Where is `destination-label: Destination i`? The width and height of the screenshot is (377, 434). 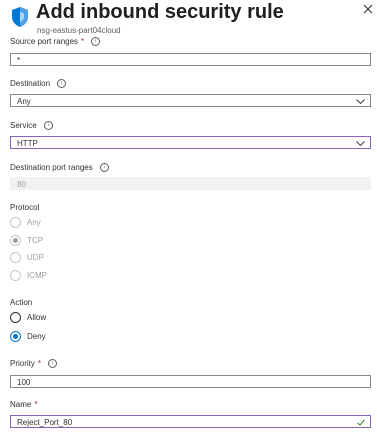
destination-label: Destination i is located at coordinates (38, 83).